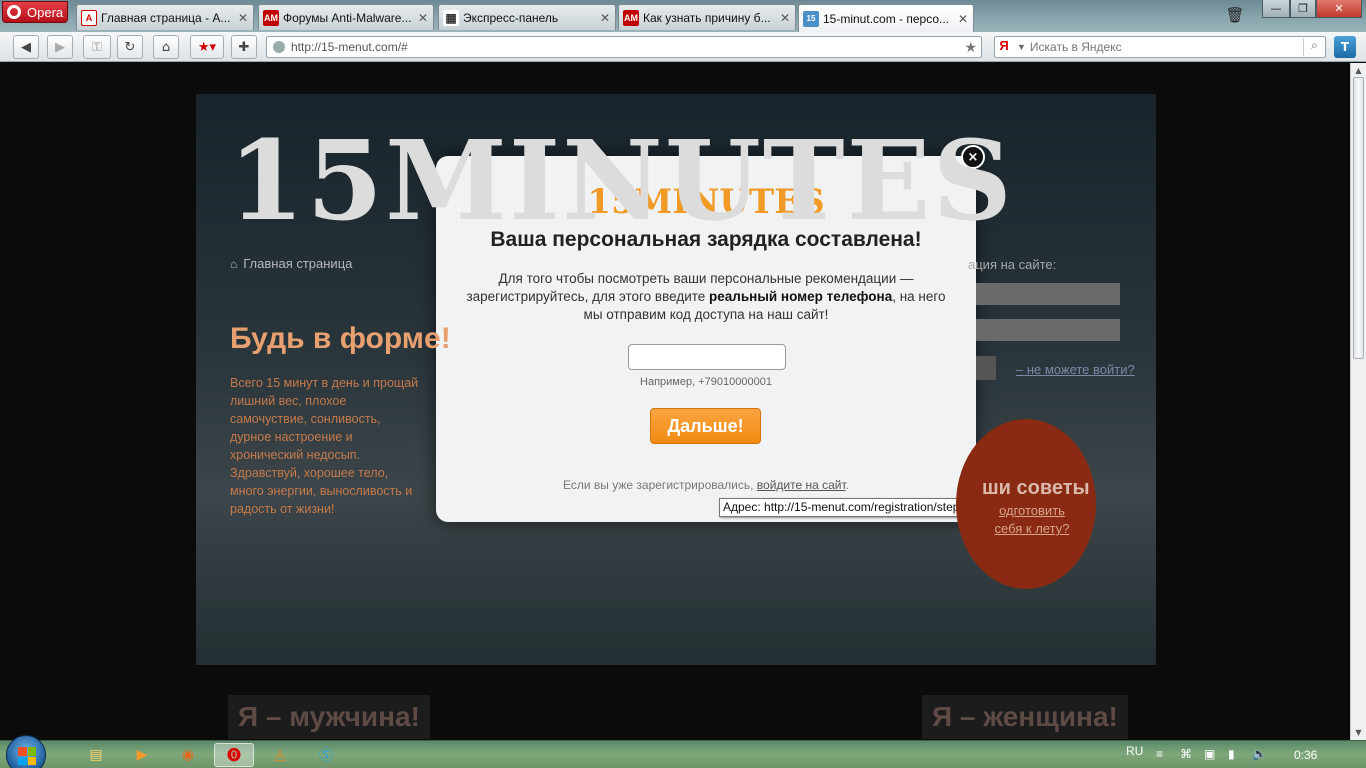 The image size is (1366, 768). Describe the element at coordinates (1358, 70) in the screenshot. I see `scroll-up-icon: ▲` at that location.